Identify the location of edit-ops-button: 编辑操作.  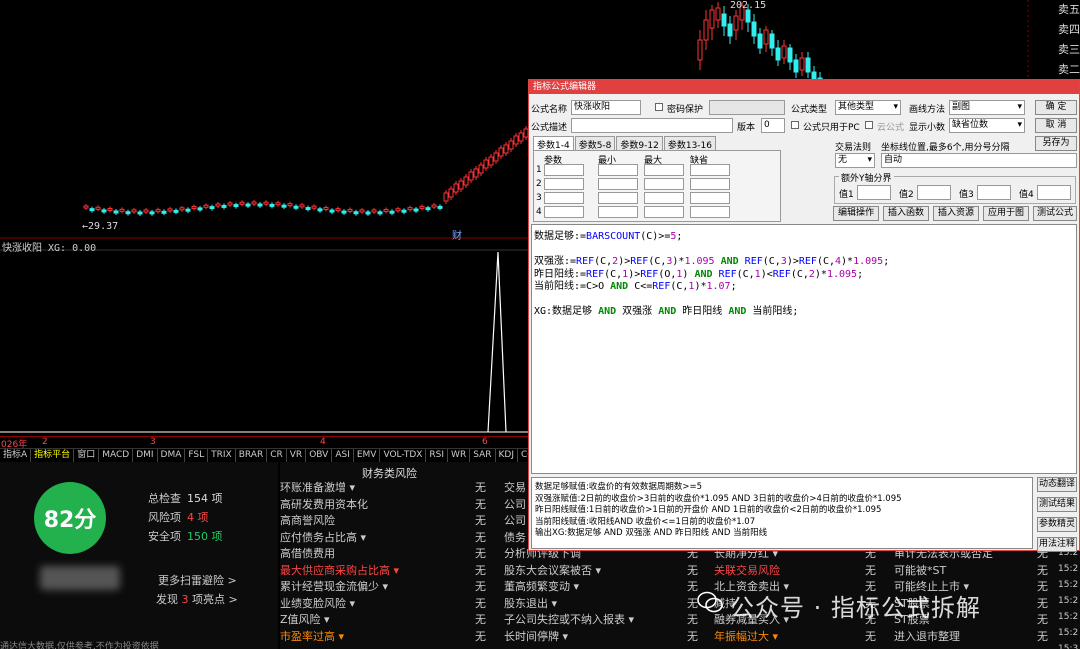
(856, 213).